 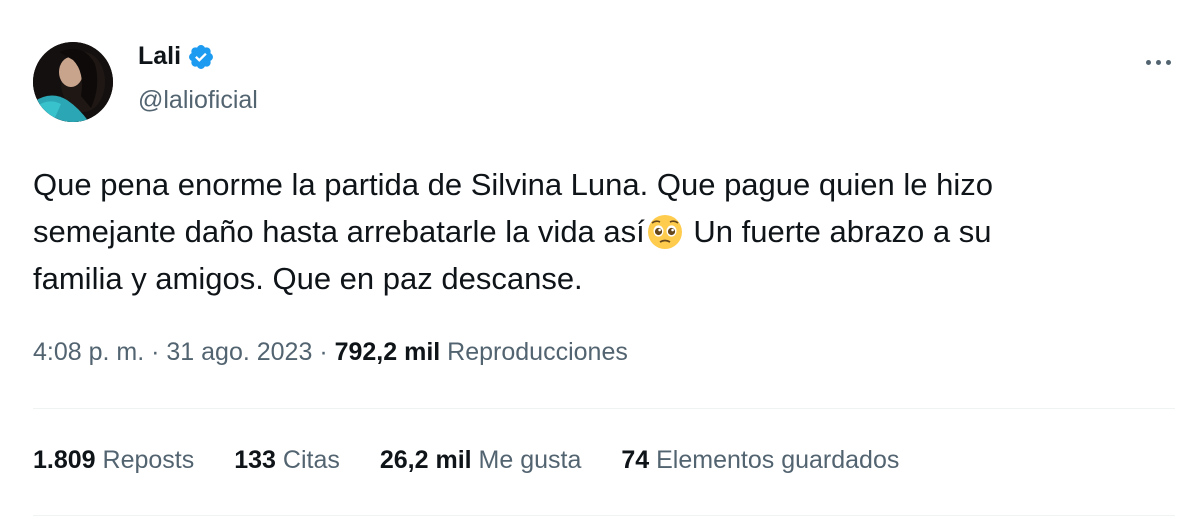 I want to click on tweet-date: 31 ago. 2023, so click(x=239, y=352).